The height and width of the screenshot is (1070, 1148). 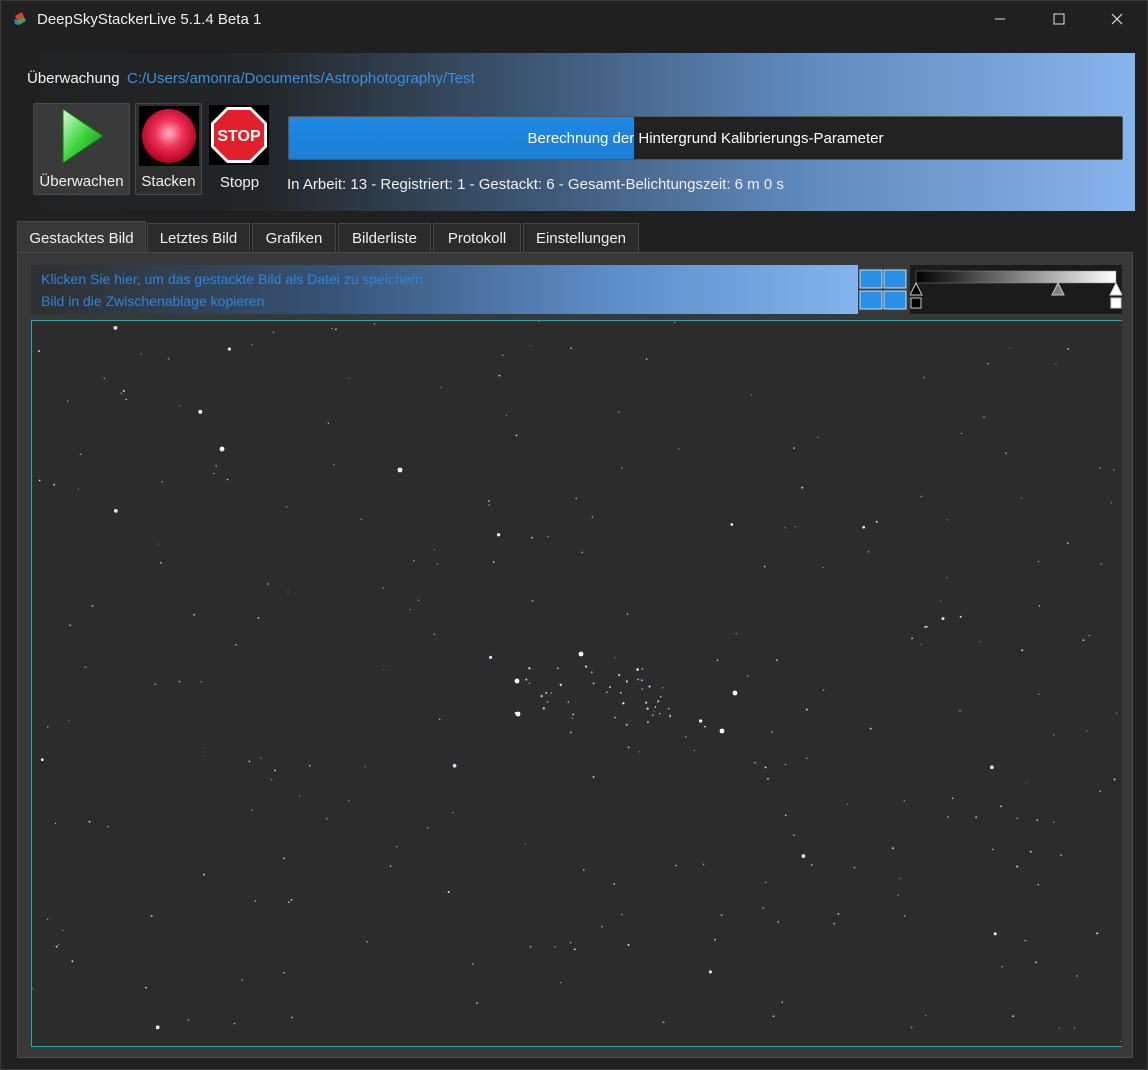 I want to click on window-title: DeepSkyStackerLive 5.1.4 Beta 1, so click(x=149, y=19).